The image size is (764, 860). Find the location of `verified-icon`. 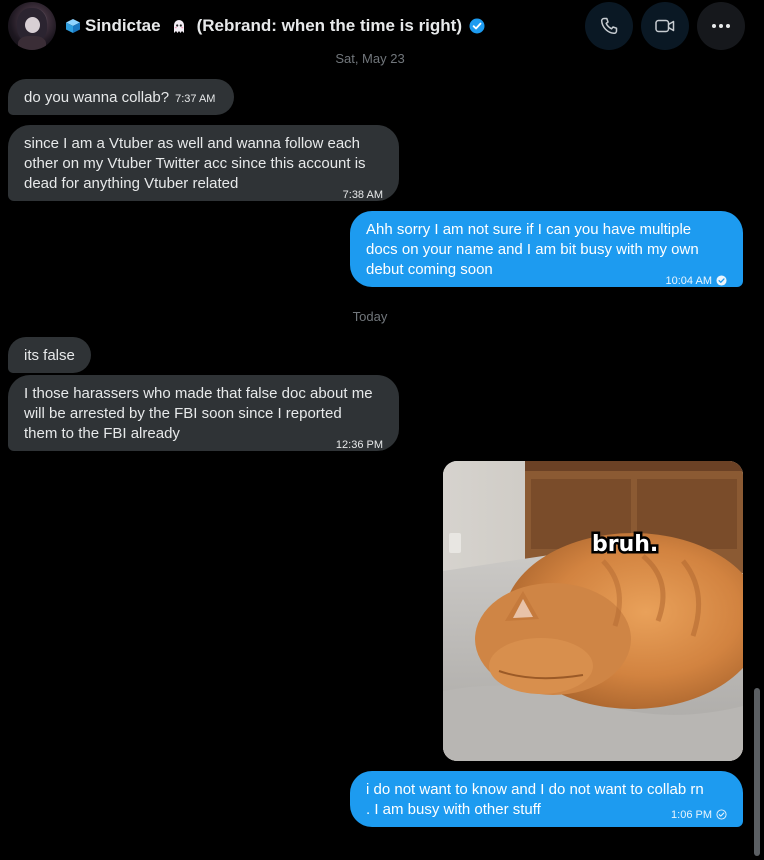

verified-icon is located at coordinates (477, 26).